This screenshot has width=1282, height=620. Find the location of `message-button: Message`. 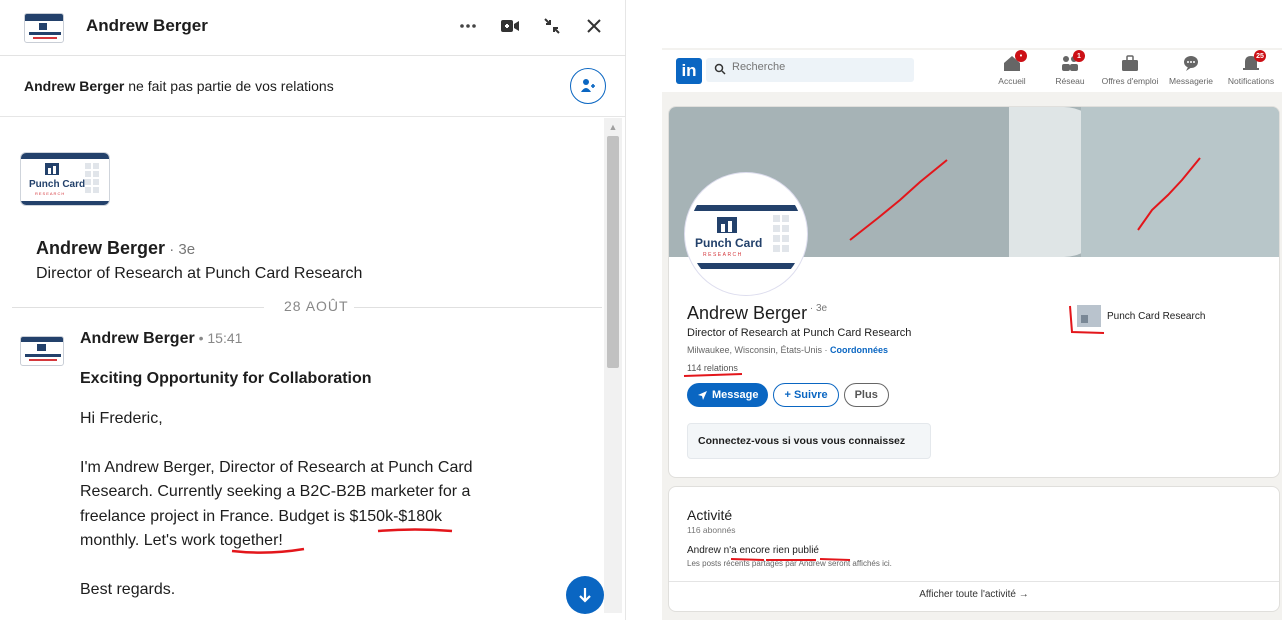

message-button: Message is located at coordinates (728, 395).